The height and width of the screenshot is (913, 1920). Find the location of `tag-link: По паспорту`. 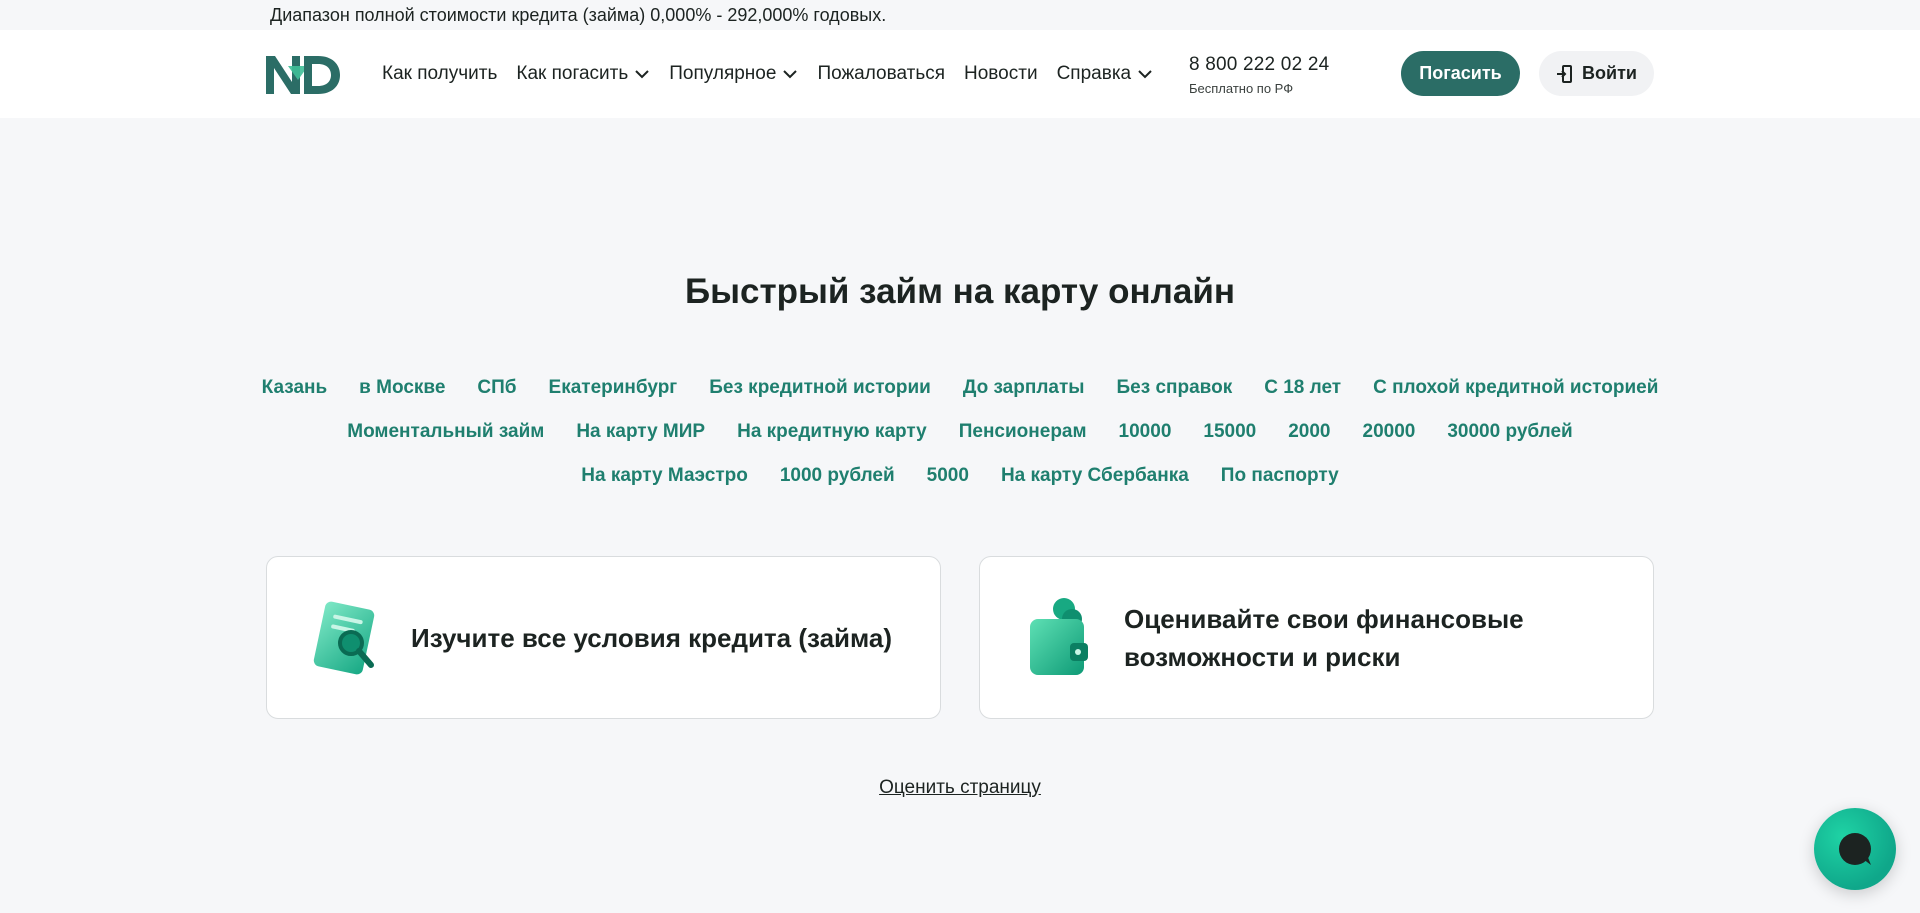

tag-link: По паспорту is located at coordinates (1280, 476).